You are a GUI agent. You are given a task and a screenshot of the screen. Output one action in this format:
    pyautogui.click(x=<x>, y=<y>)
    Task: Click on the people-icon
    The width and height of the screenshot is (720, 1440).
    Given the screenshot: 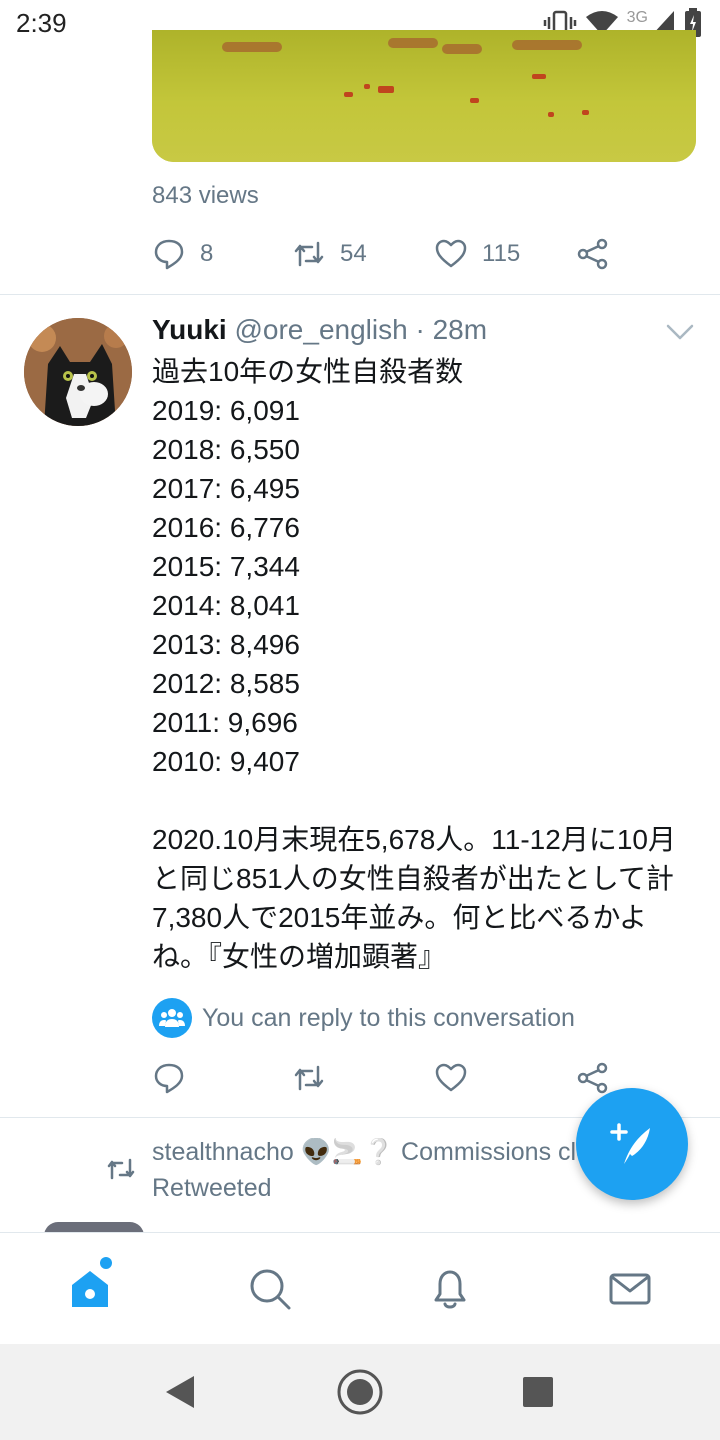 What is the action you would take?
    pyautogui.click(x=172, y=1018)
    